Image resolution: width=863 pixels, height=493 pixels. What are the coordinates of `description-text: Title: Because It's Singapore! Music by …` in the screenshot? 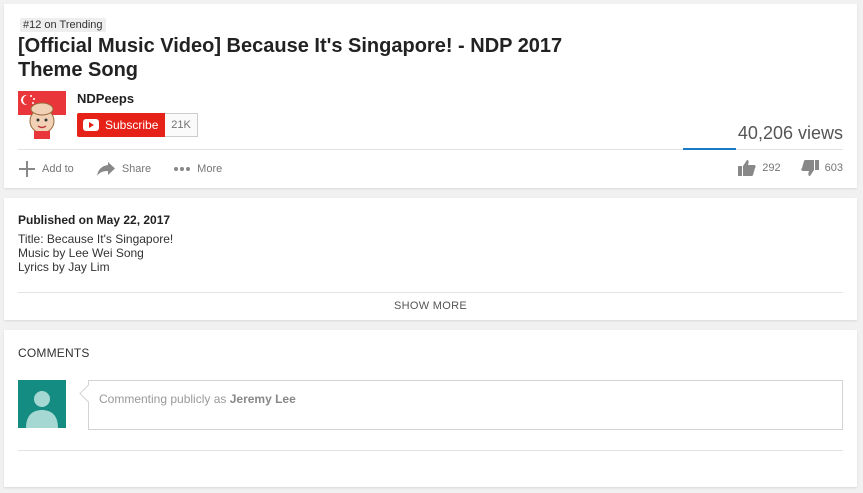 It's located at (95, 253).